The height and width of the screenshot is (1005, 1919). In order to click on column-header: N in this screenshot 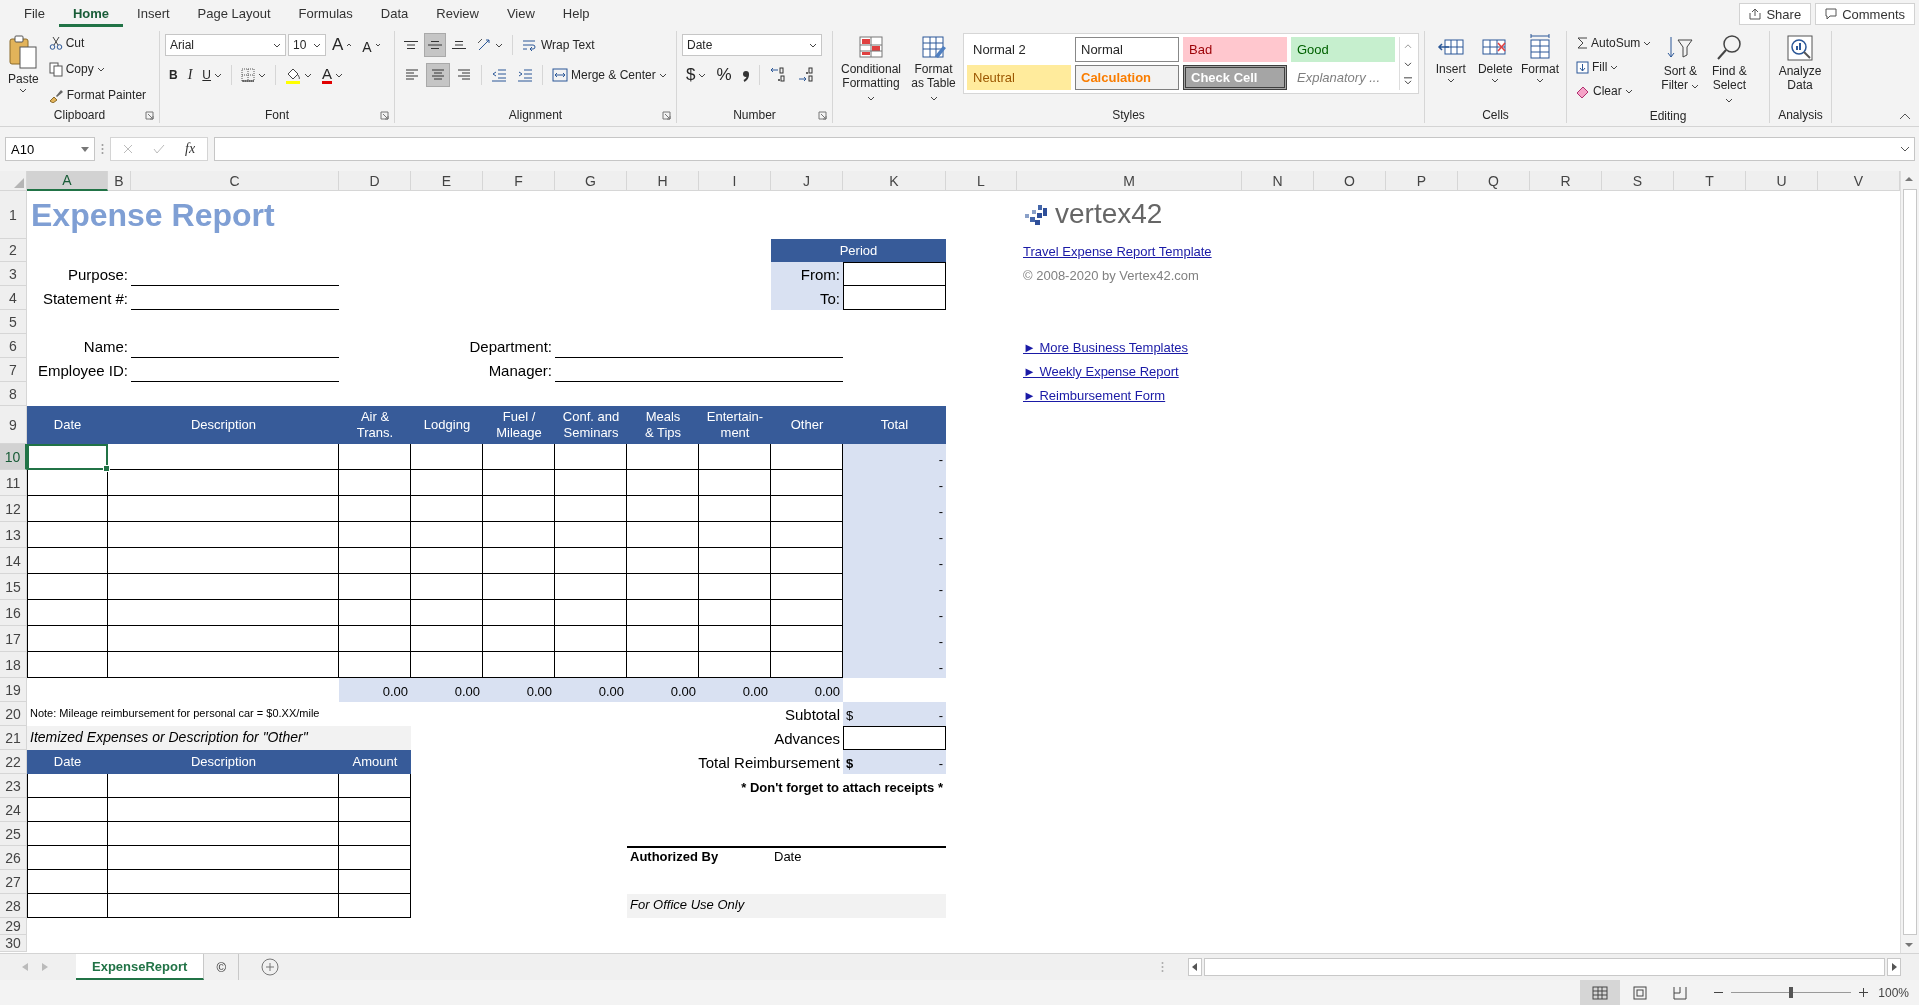, I will do `click(1278, 181)`.